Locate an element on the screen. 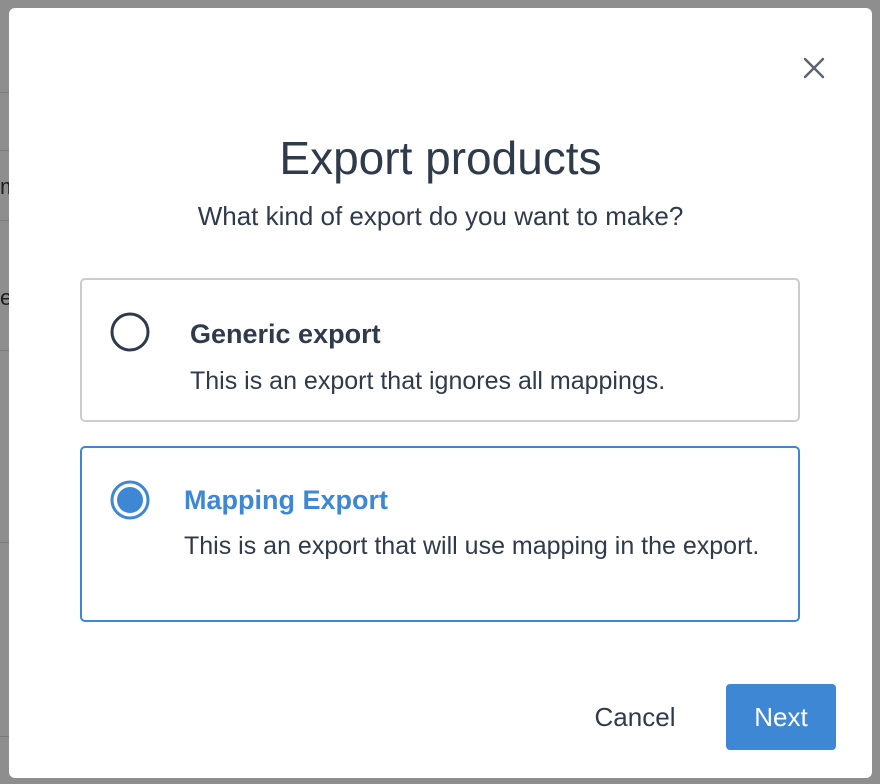 The width and height of the screenshot is (880, 784). close-icon is located at coordinates (814, 68).